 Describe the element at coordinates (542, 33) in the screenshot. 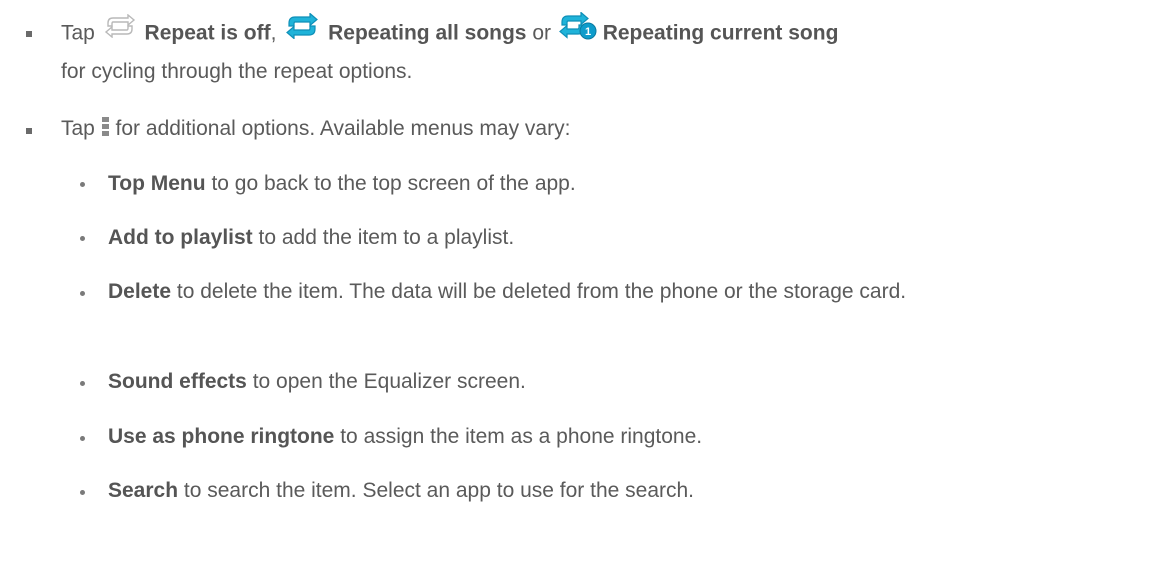

I see `or-text: or` at that location.